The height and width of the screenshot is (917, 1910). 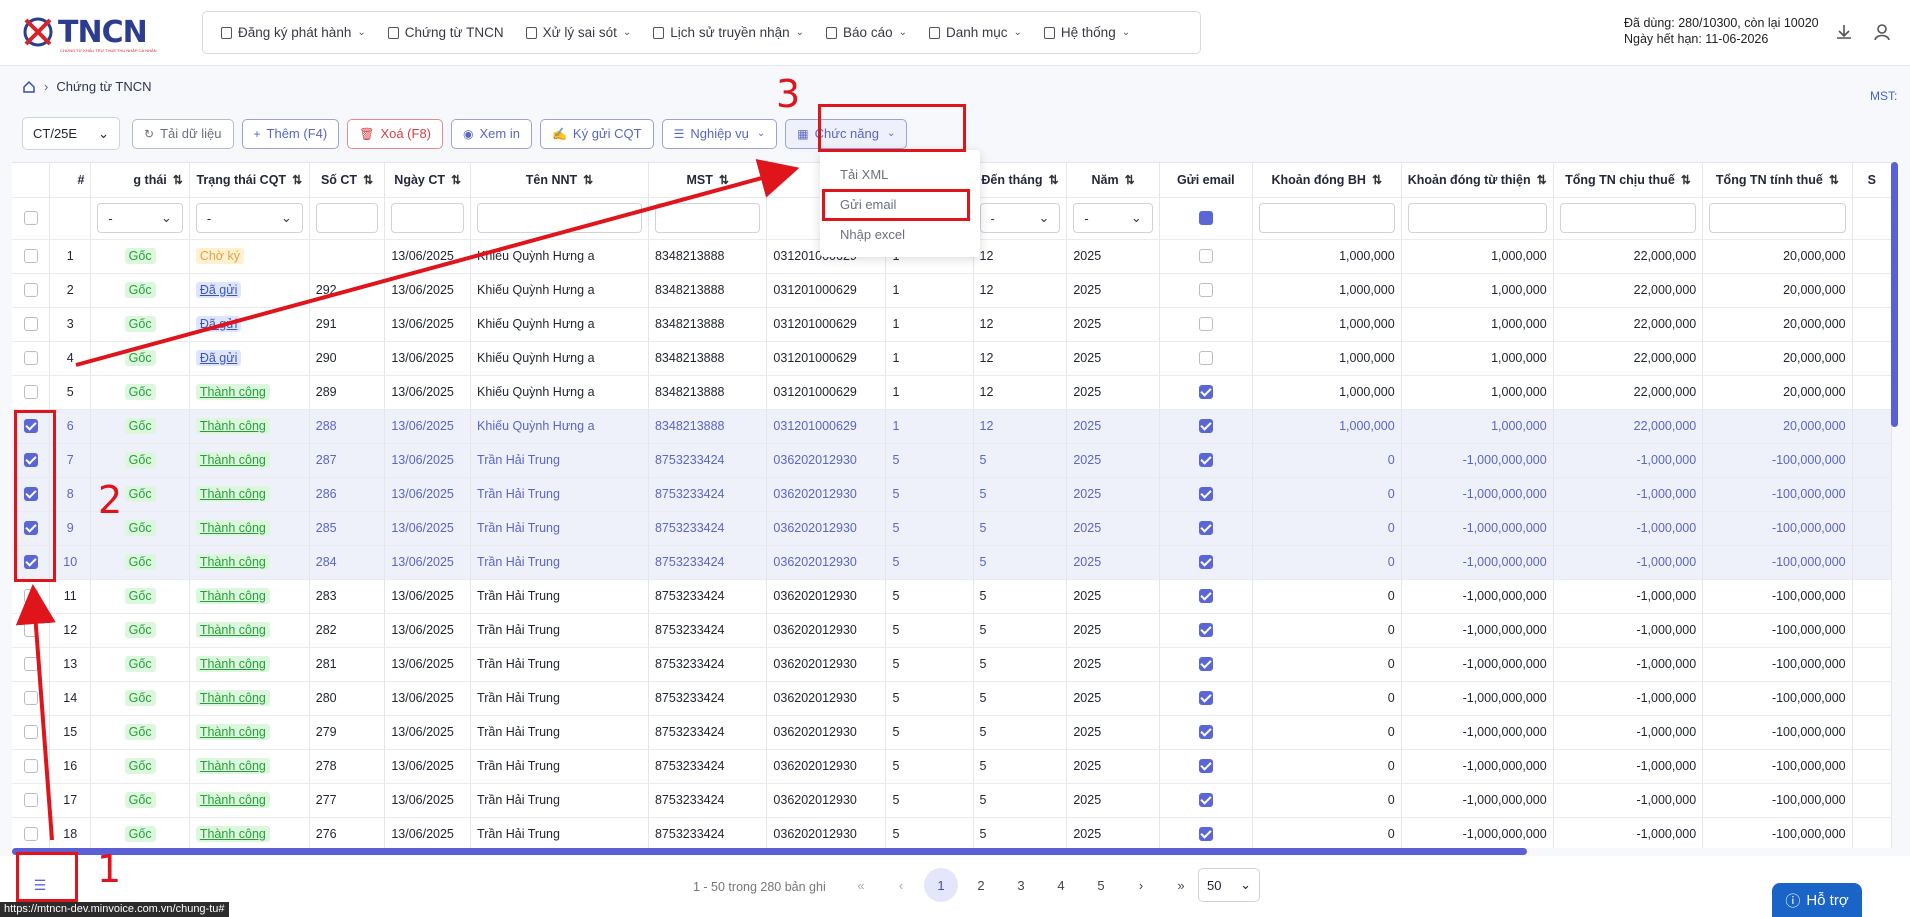 I want to click on annotation-box-checkboxes, so click(x=35, y=496).